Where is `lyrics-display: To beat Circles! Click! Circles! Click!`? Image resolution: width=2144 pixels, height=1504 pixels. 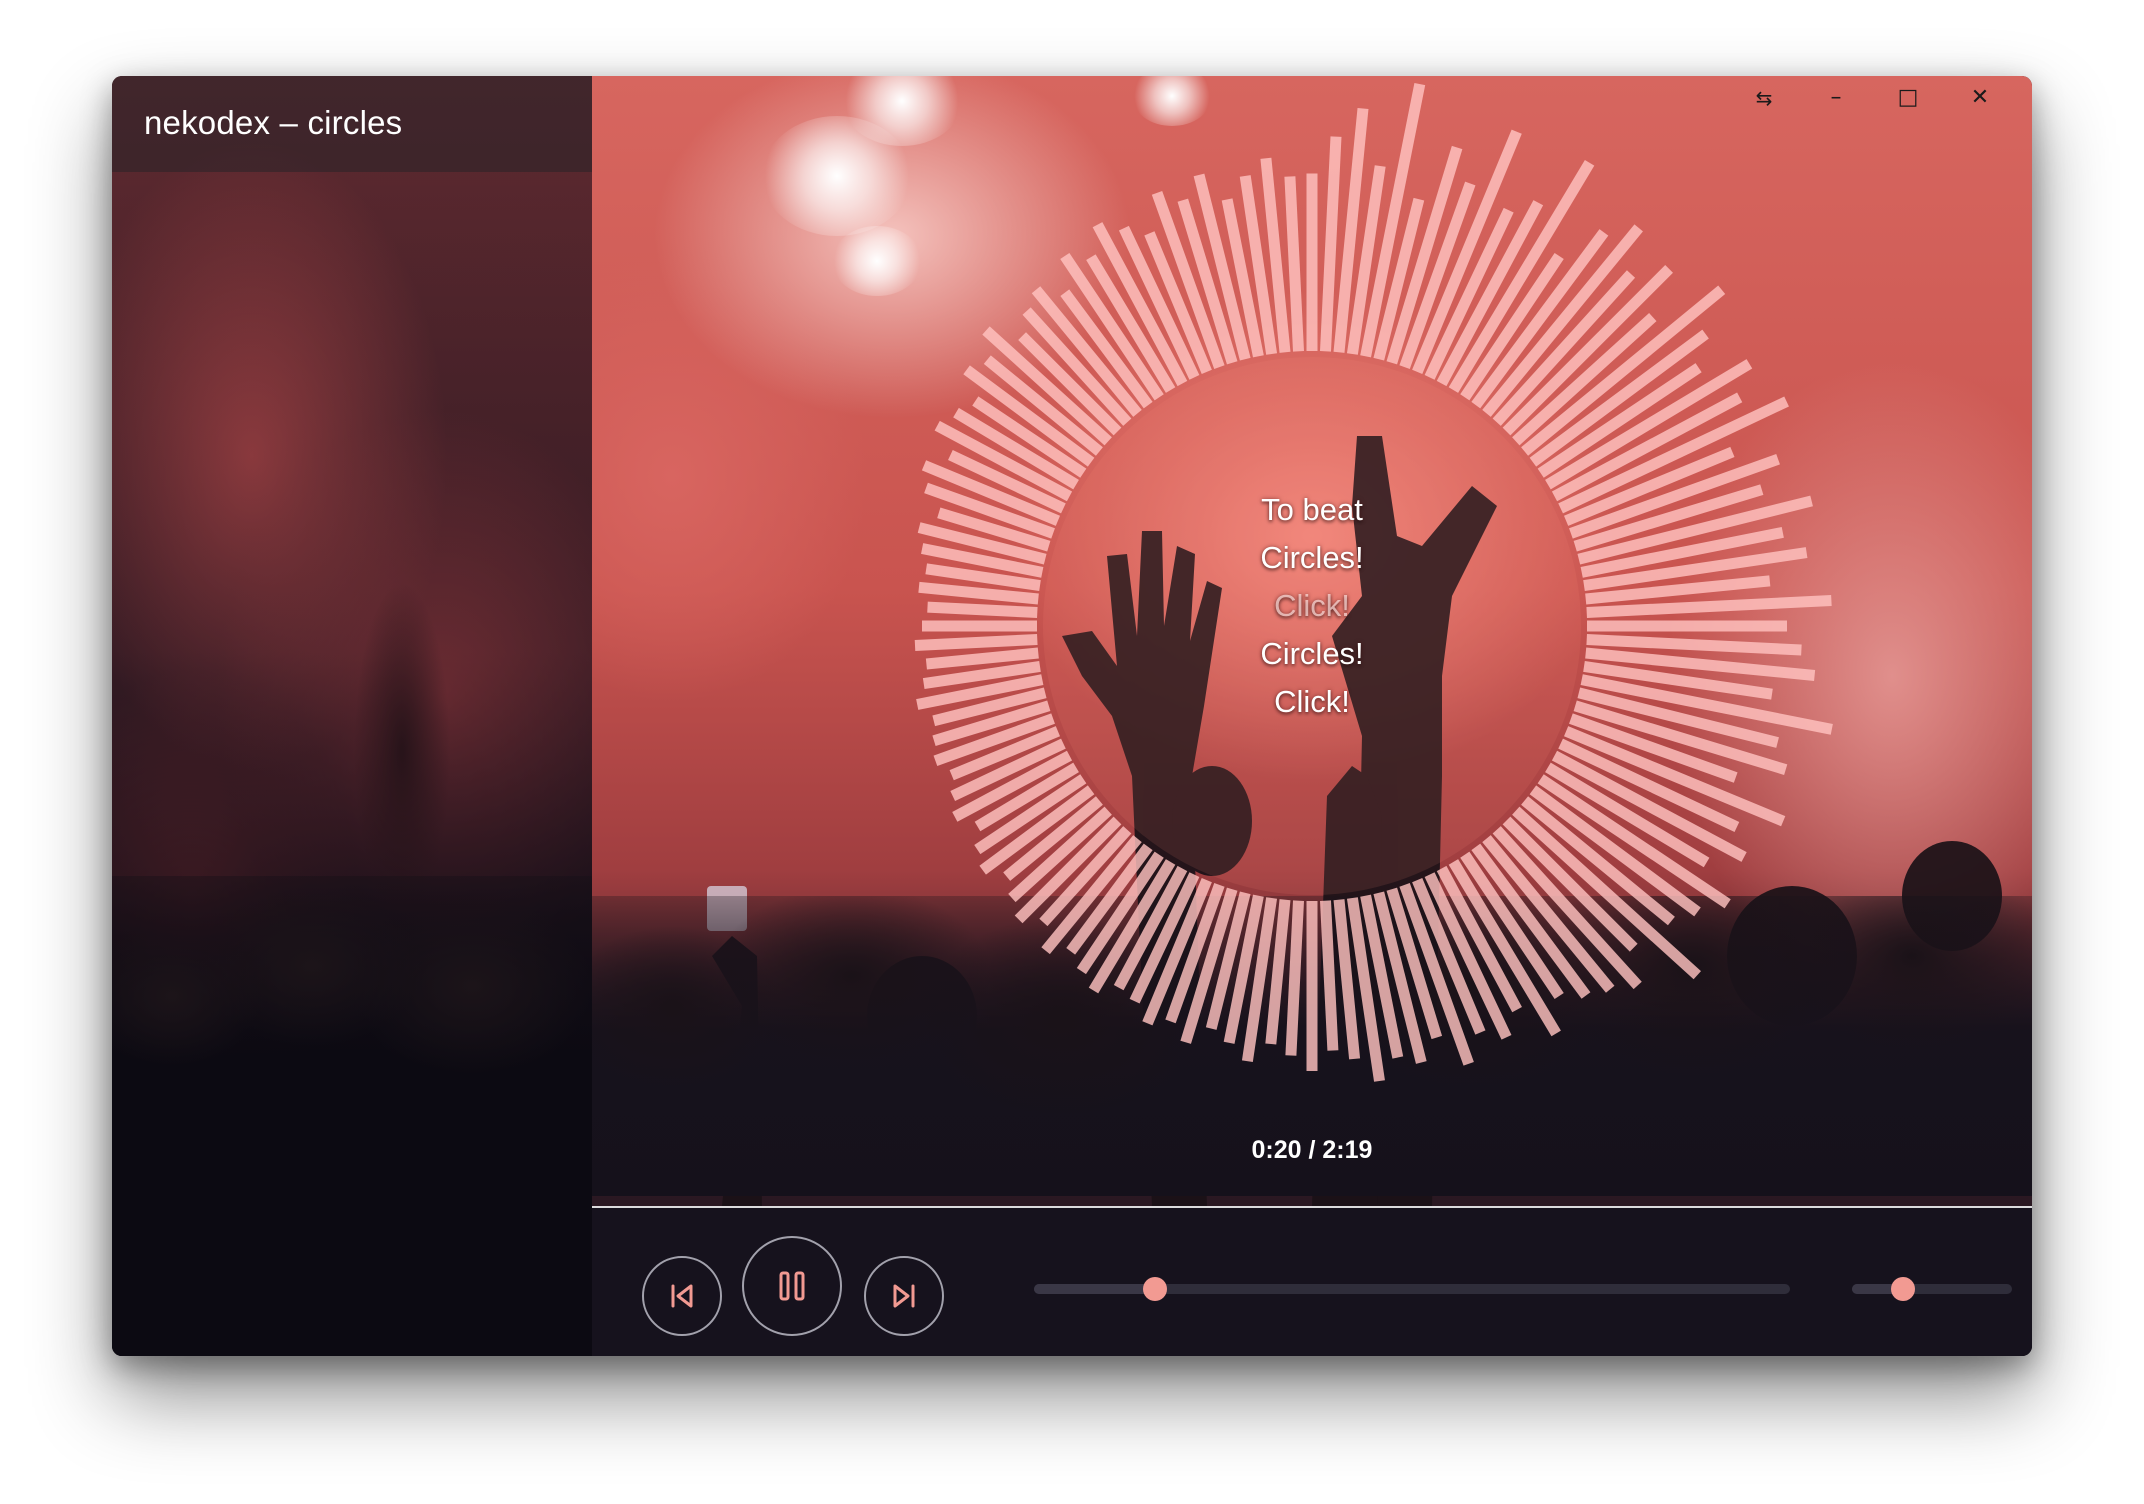 lyrics-display: To beat Circles! Click! Circles! Click! is located at coordinates (1312, 606).